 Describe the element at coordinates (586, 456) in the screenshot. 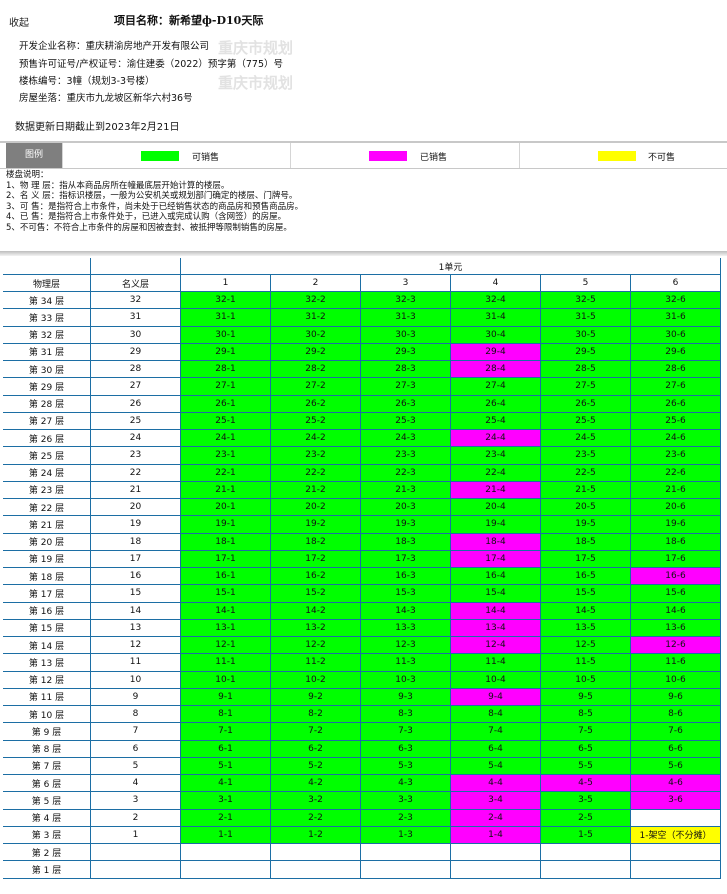

I see `room-cell: 23-5` at that location.